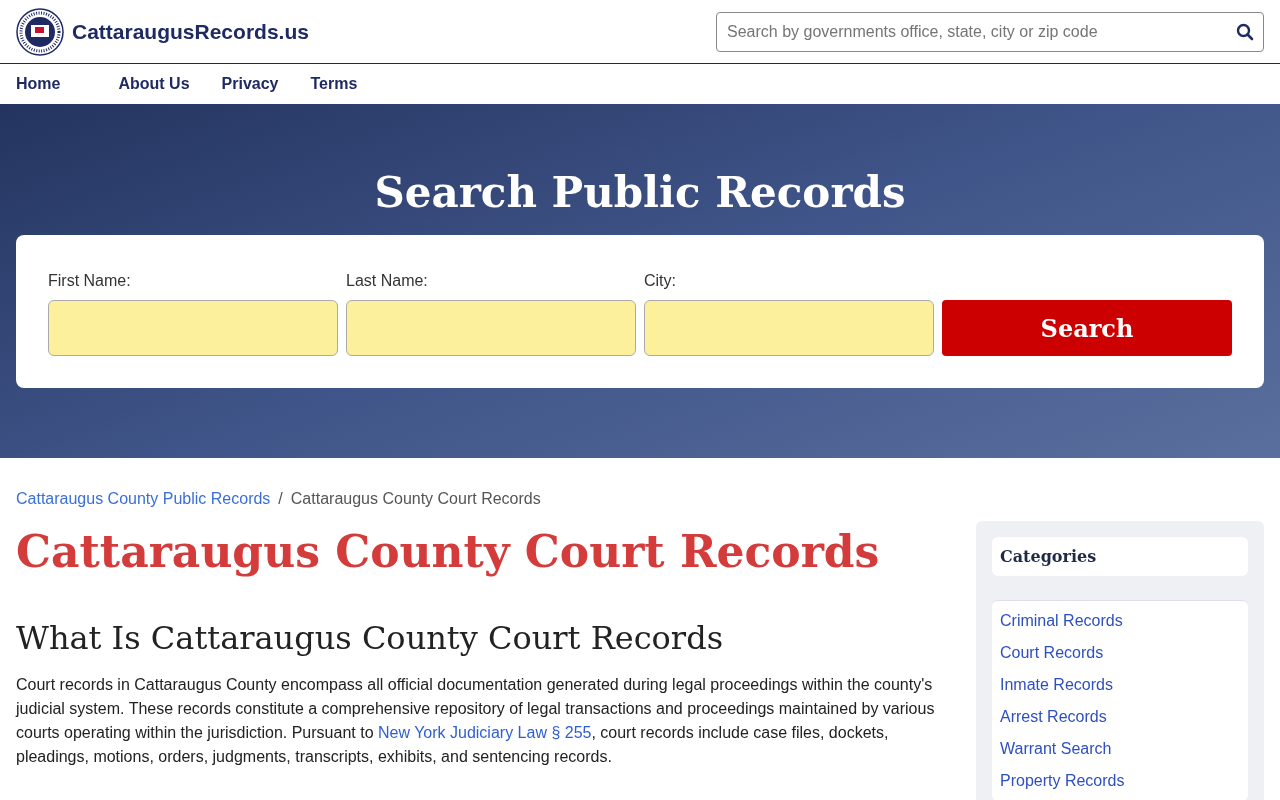 The height and width of the screenshot is (800, 1280). What do you see at coordinates (387, 281) in the screenshot?
I see `field-label: Last Name:` at bounding box center [387, 281].